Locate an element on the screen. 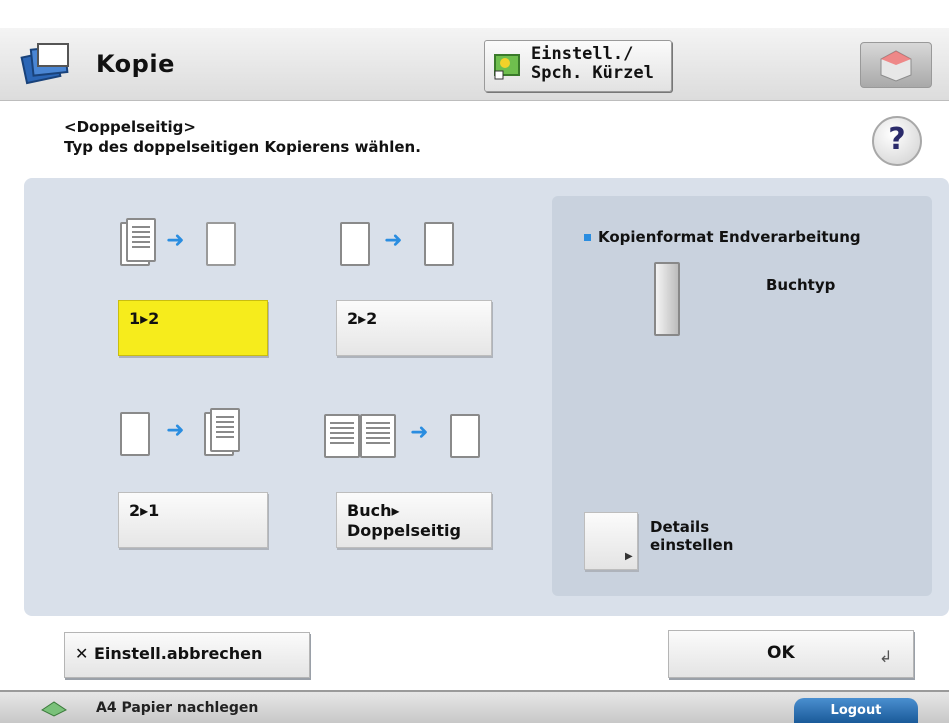 The width and height of the screenshot is (949, 723). copy-app-icon is located at coordinates (49, 64).